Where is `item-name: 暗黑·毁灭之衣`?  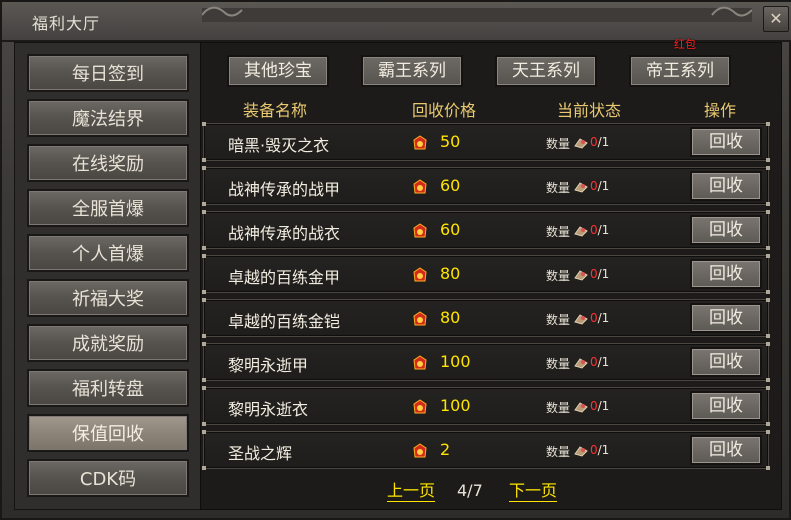
item-name: 暗黑·毁灭之衣 is located at coordinates (279, 145).